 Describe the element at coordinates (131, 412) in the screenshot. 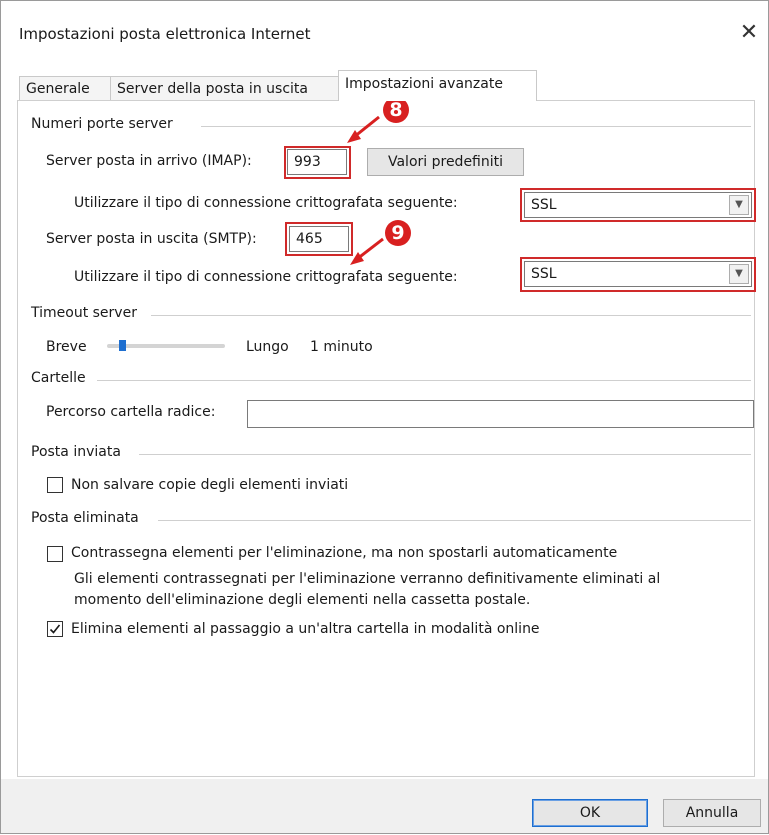

I see `root-folder-label: Percorso cartella radice:` at that location.